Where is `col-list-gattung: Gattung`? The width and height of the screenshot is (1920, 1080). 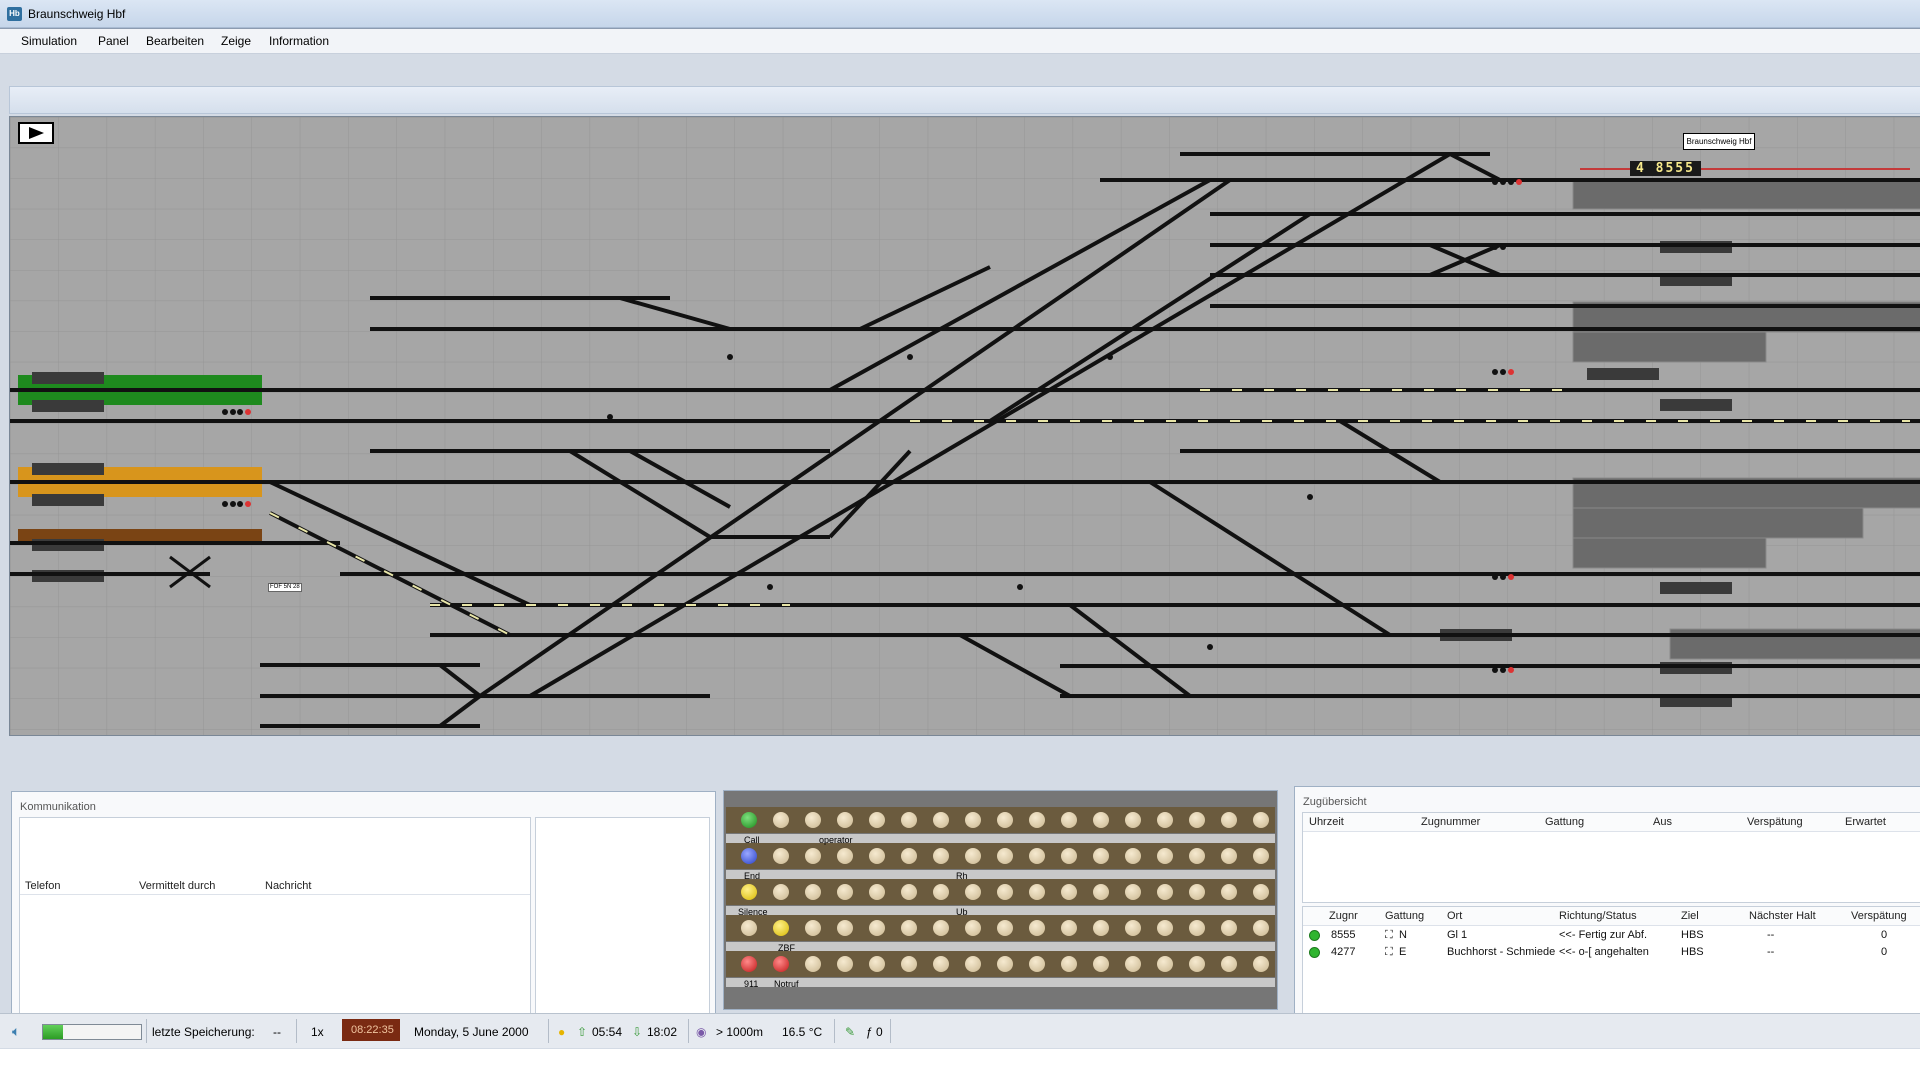 col-list-gattung: Gattung is located at coordinates (1404, 916).